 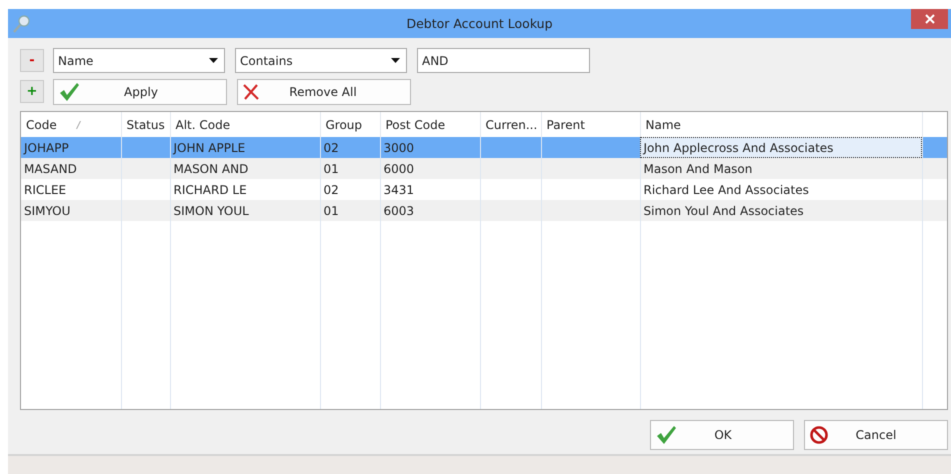 I want to click on sort-indicator-icon, so click(x=78, y=125).